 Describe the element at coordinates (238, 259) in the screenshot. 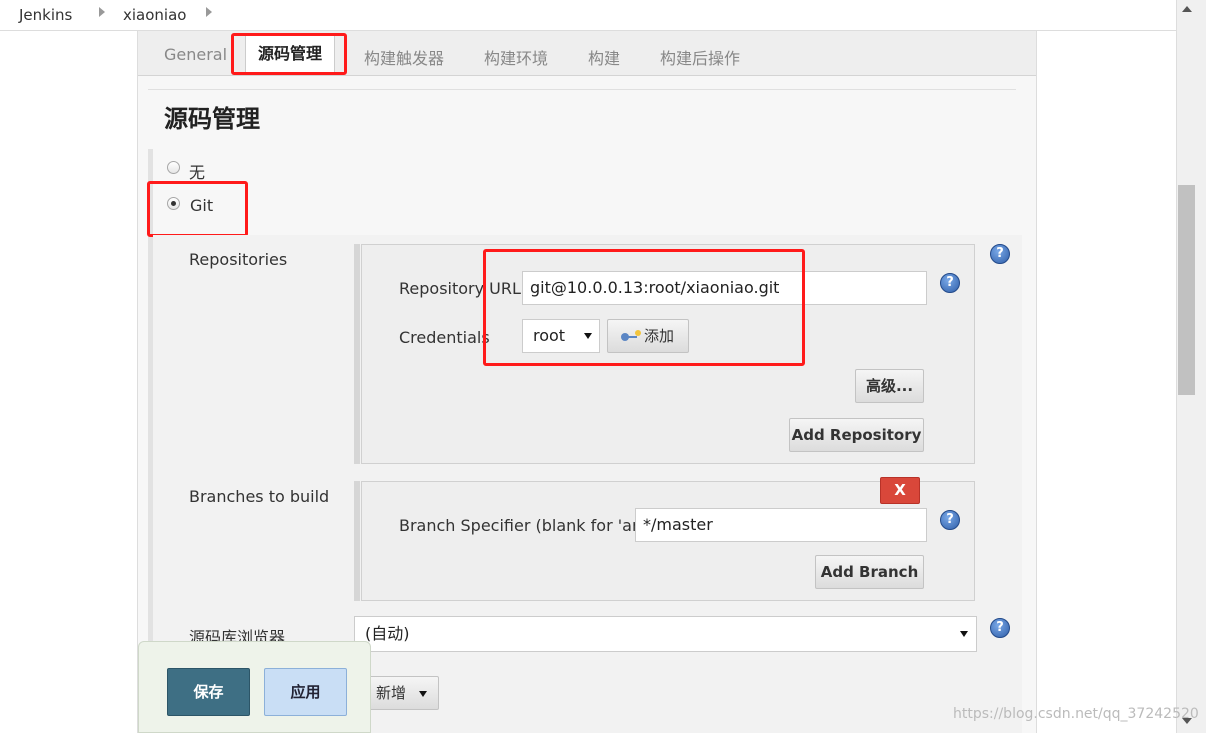

I see `repositories-label: Repositories` at that location.